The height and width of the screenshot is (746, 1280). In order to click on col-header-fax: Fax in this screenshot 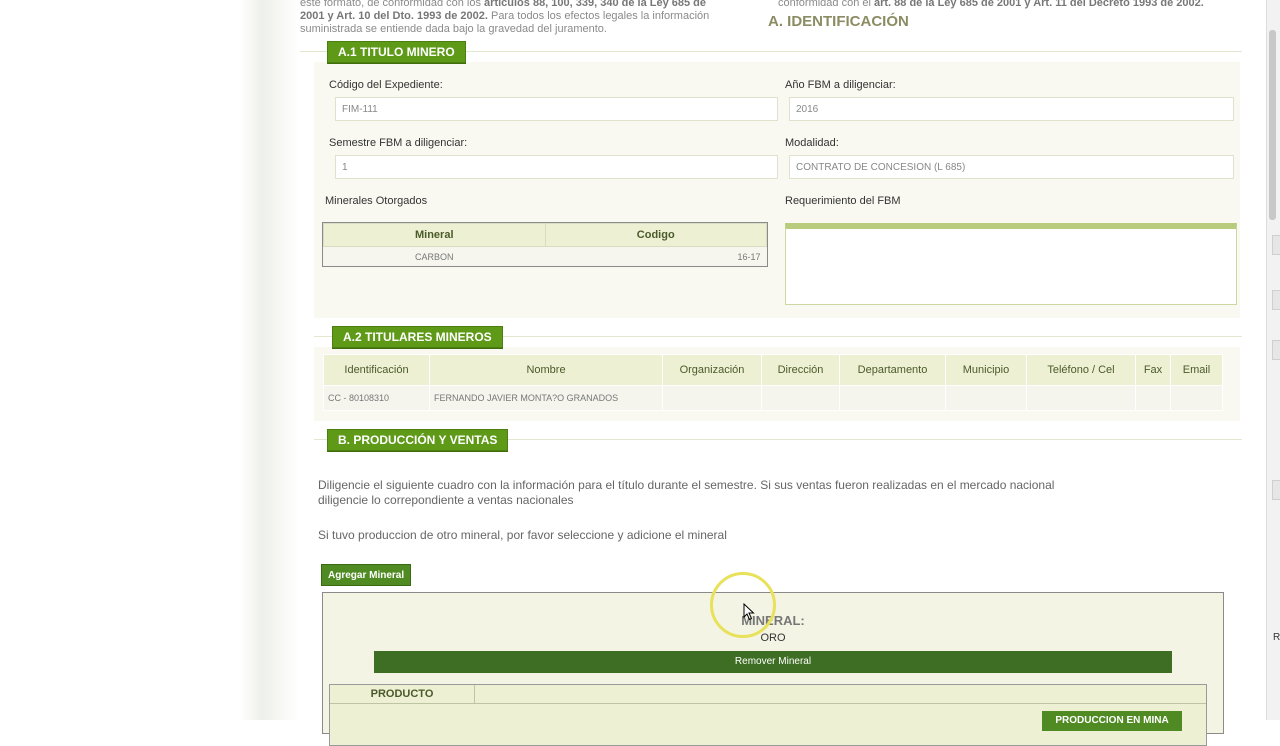, I will do `click(1153, 370)`.